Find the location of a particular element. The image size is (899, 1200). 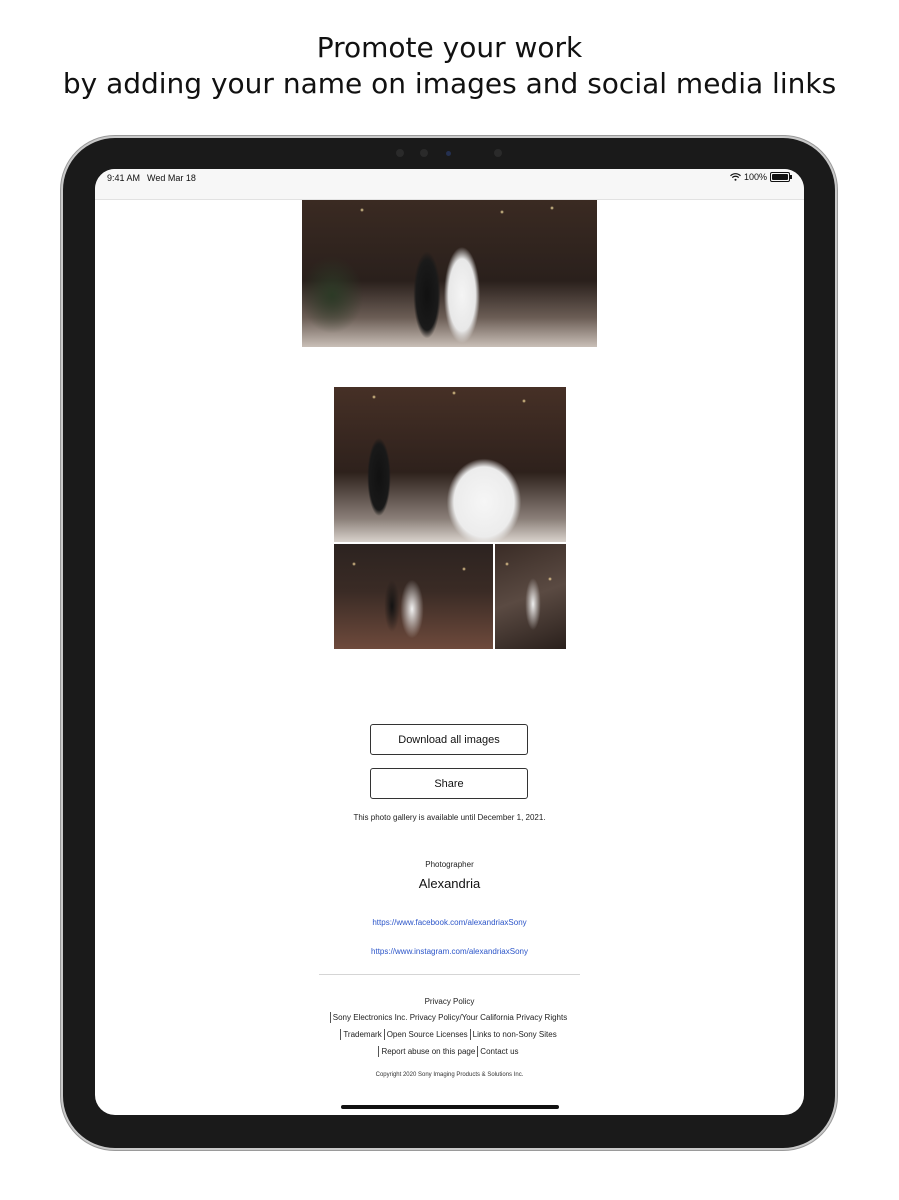

home-indicator is located at coordinates (450, 1107).